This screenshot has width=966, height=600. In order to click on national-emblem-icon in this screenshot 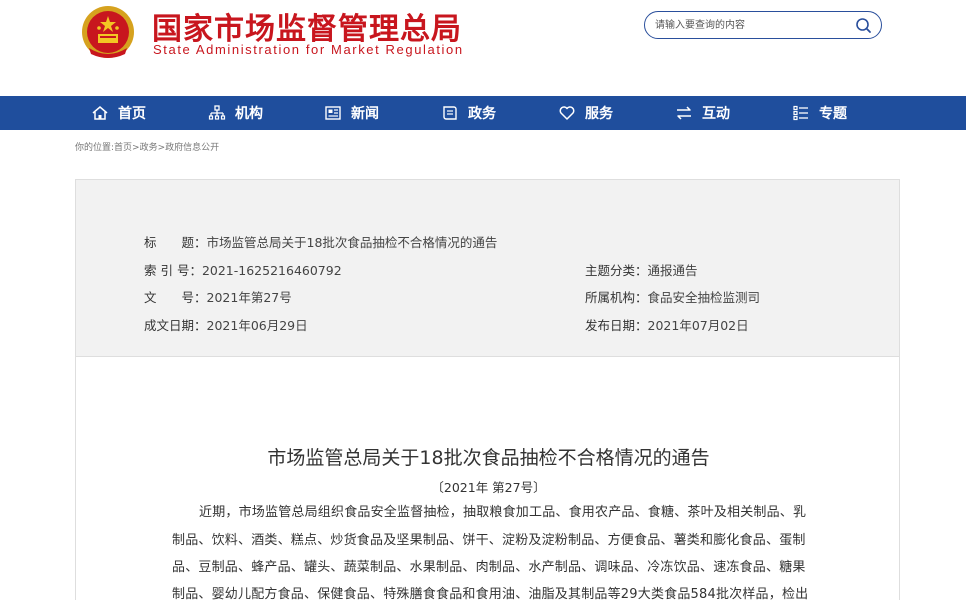, I will do `click(108, 33)`.